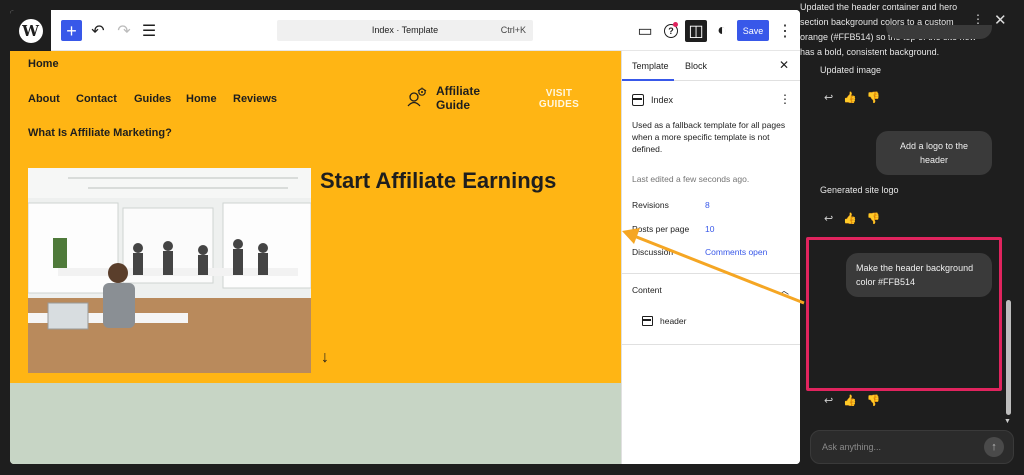  I want to click on options-button: ⋮, so click(785, 31).